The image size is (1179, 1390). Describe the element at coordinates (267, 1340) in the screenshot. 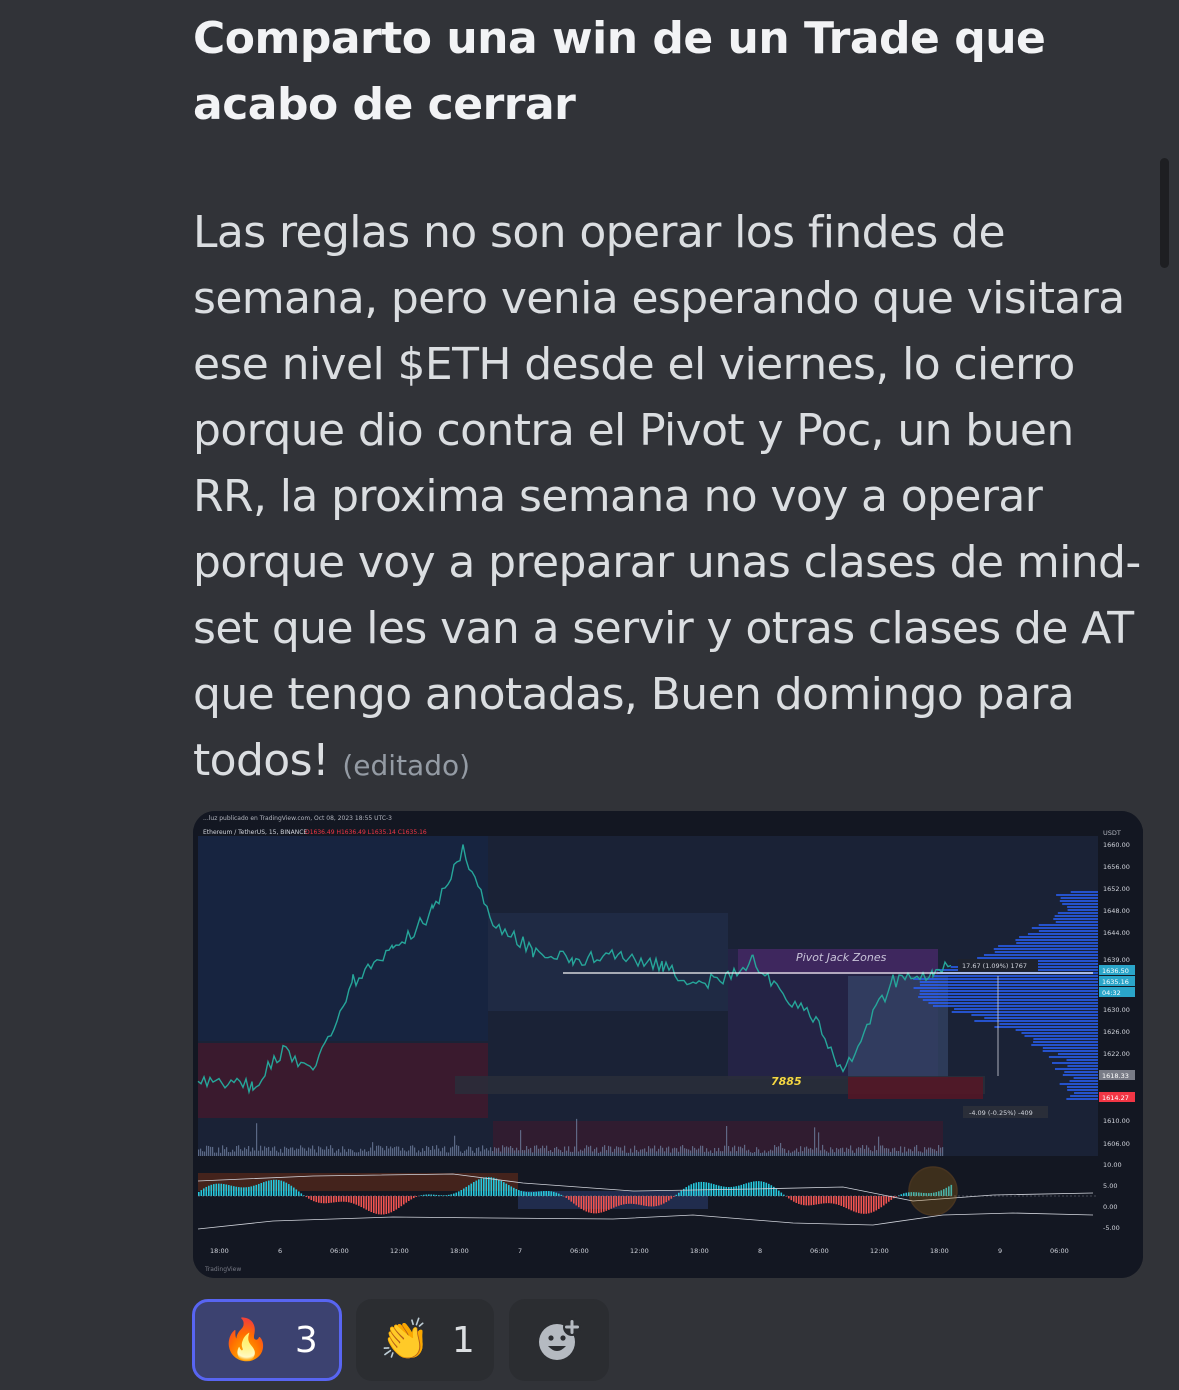

I see `reaction-fire: 🔥 3` at that location.